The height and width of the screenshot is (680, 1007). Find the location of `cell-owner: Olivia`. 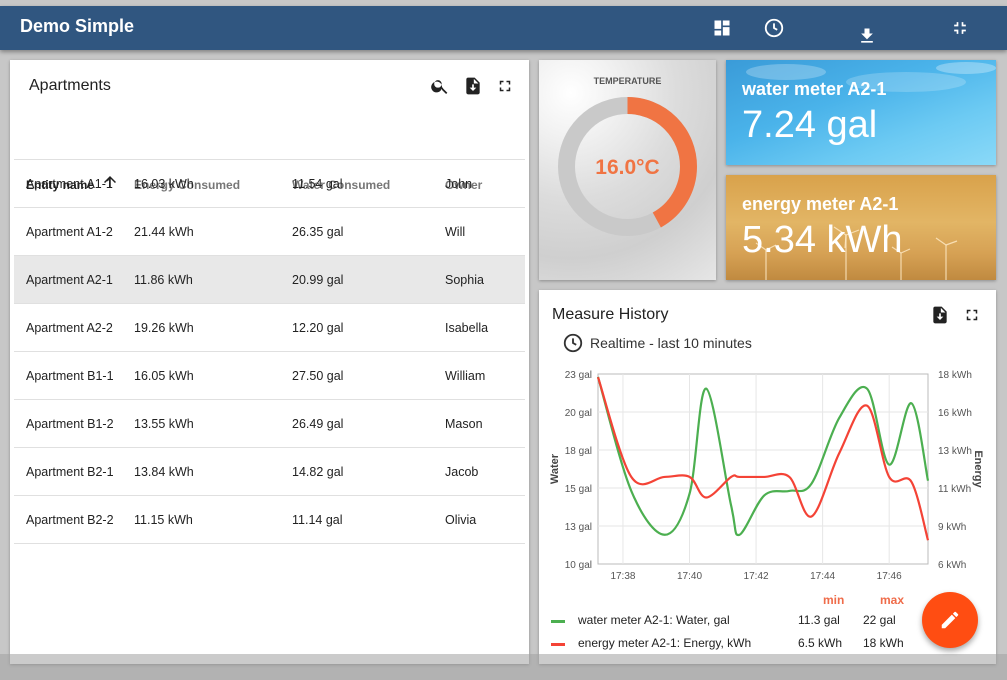

cell-owner: Olivia is located at coordinates (461, 520).